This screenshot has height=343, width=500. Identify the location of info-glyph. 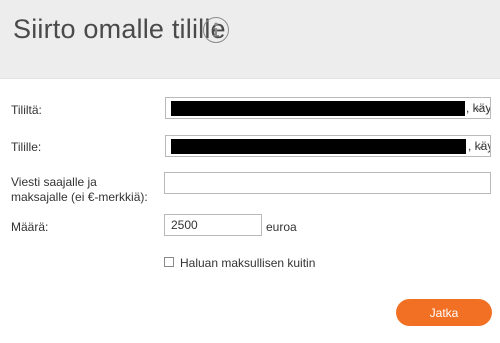
(216, 29).